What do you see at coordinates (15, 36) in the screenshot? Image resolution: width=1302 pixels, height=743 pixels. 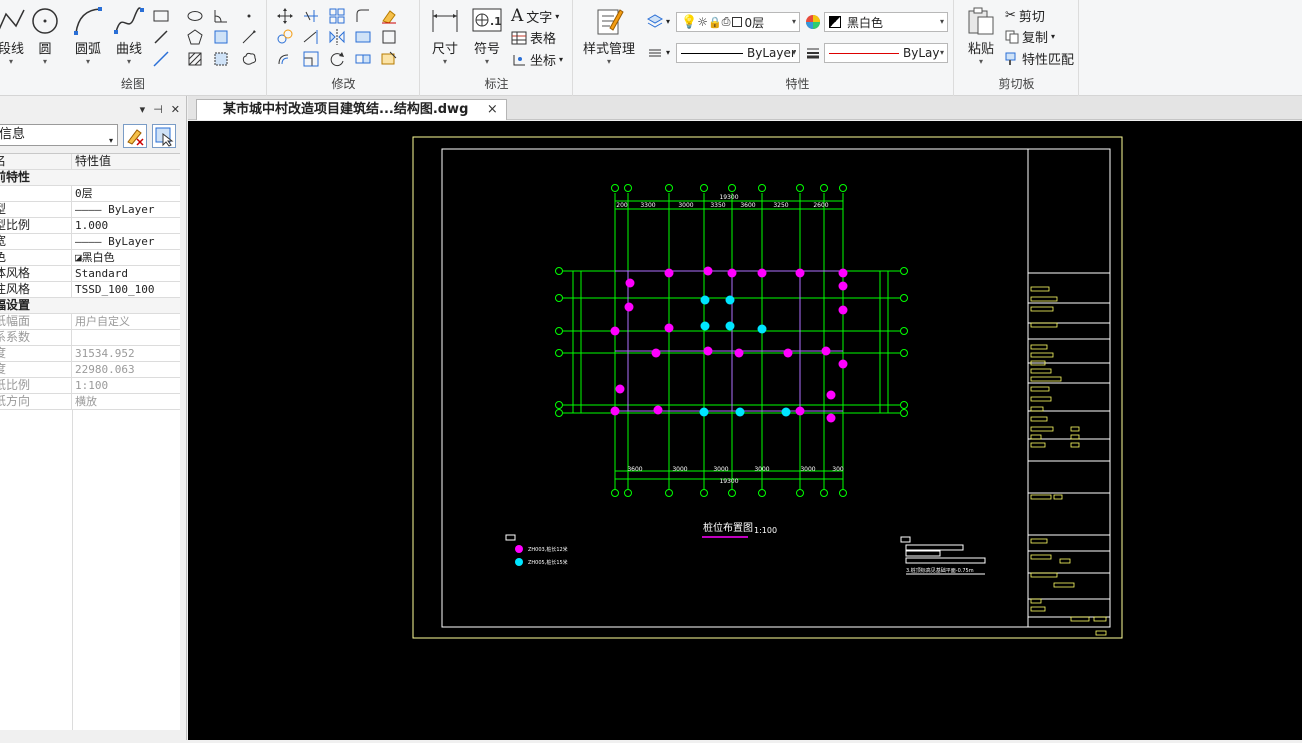 I see `polyline-button: 段线 ▾` at bounding box center [15, 36].